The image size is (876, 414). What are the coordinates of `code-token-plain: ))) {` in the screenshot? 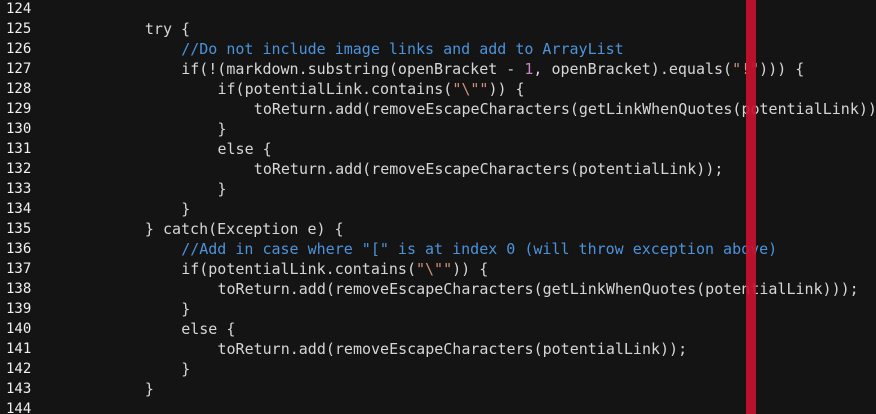 It's located at (782, 69).